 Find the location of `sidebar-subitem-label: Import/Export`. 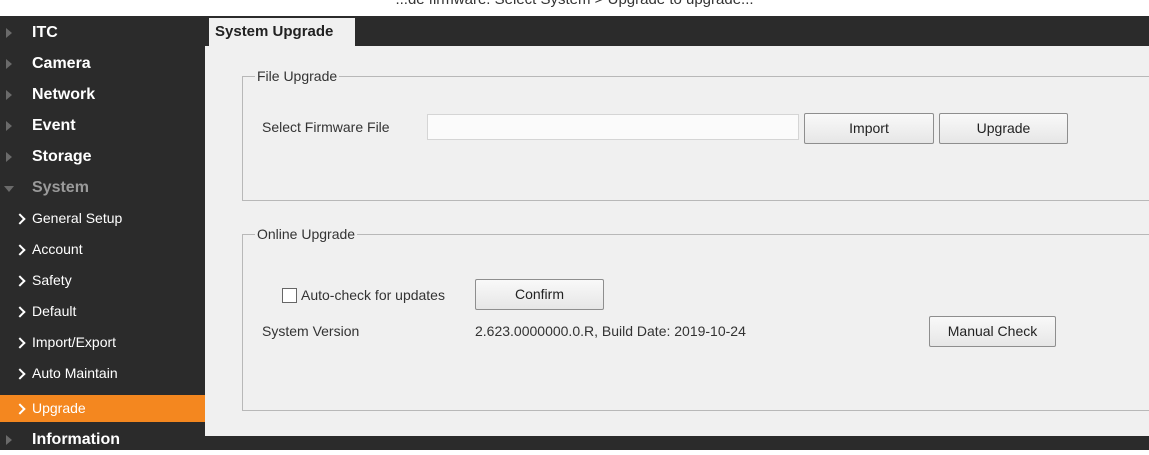

sidebar-subitem-label: Import/Export is located at coordinates (74, 342).